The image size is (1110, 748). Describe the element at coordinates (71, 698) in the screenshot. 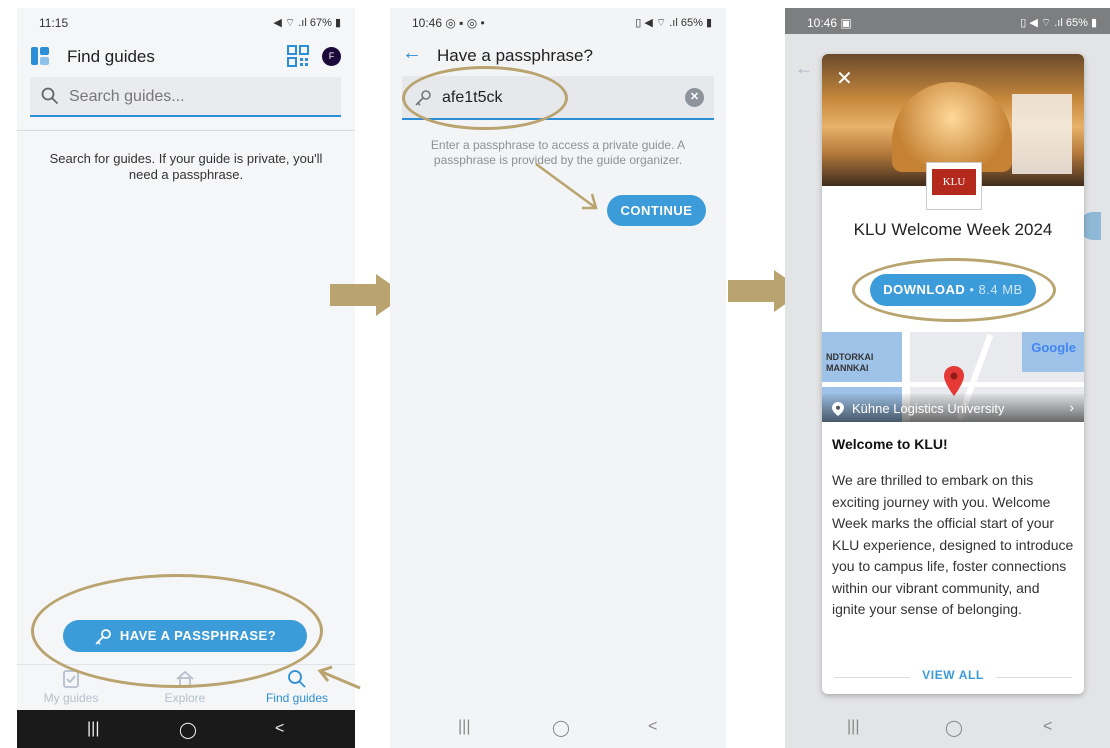

I see `tab-label: My guides` at that location.